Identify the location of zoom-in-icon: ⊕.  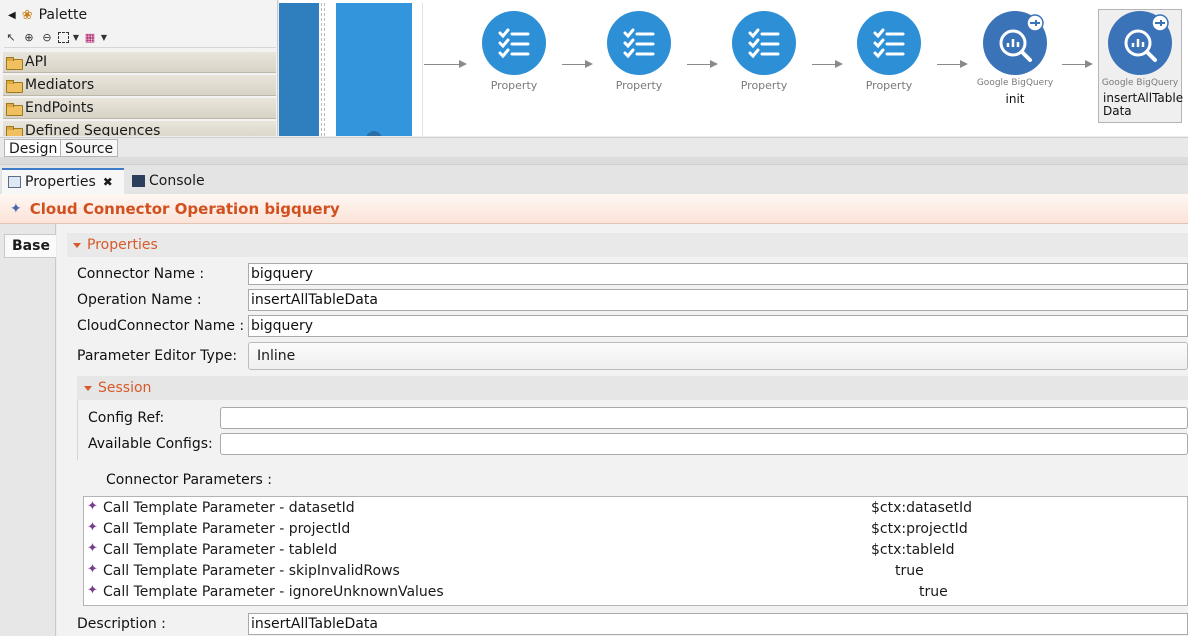
(29, 38).